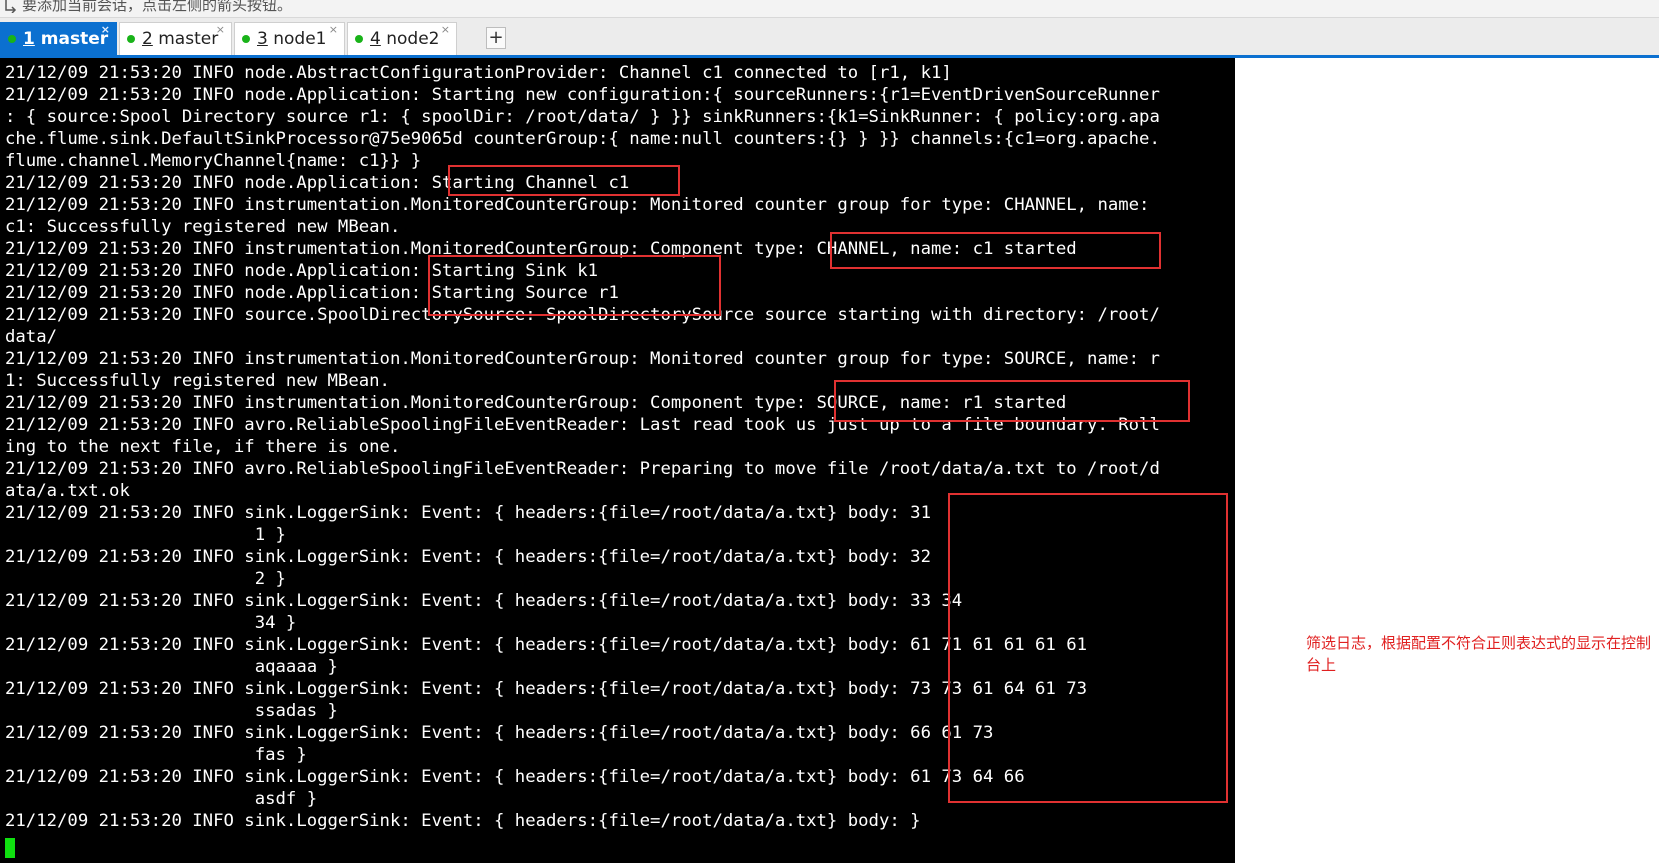 Image resolution: width=1659 pixels, height=863 pixels. Describe the element at coordinates (405, 39) in the screenshot. I see `tab-label: 4 node2` at that location.